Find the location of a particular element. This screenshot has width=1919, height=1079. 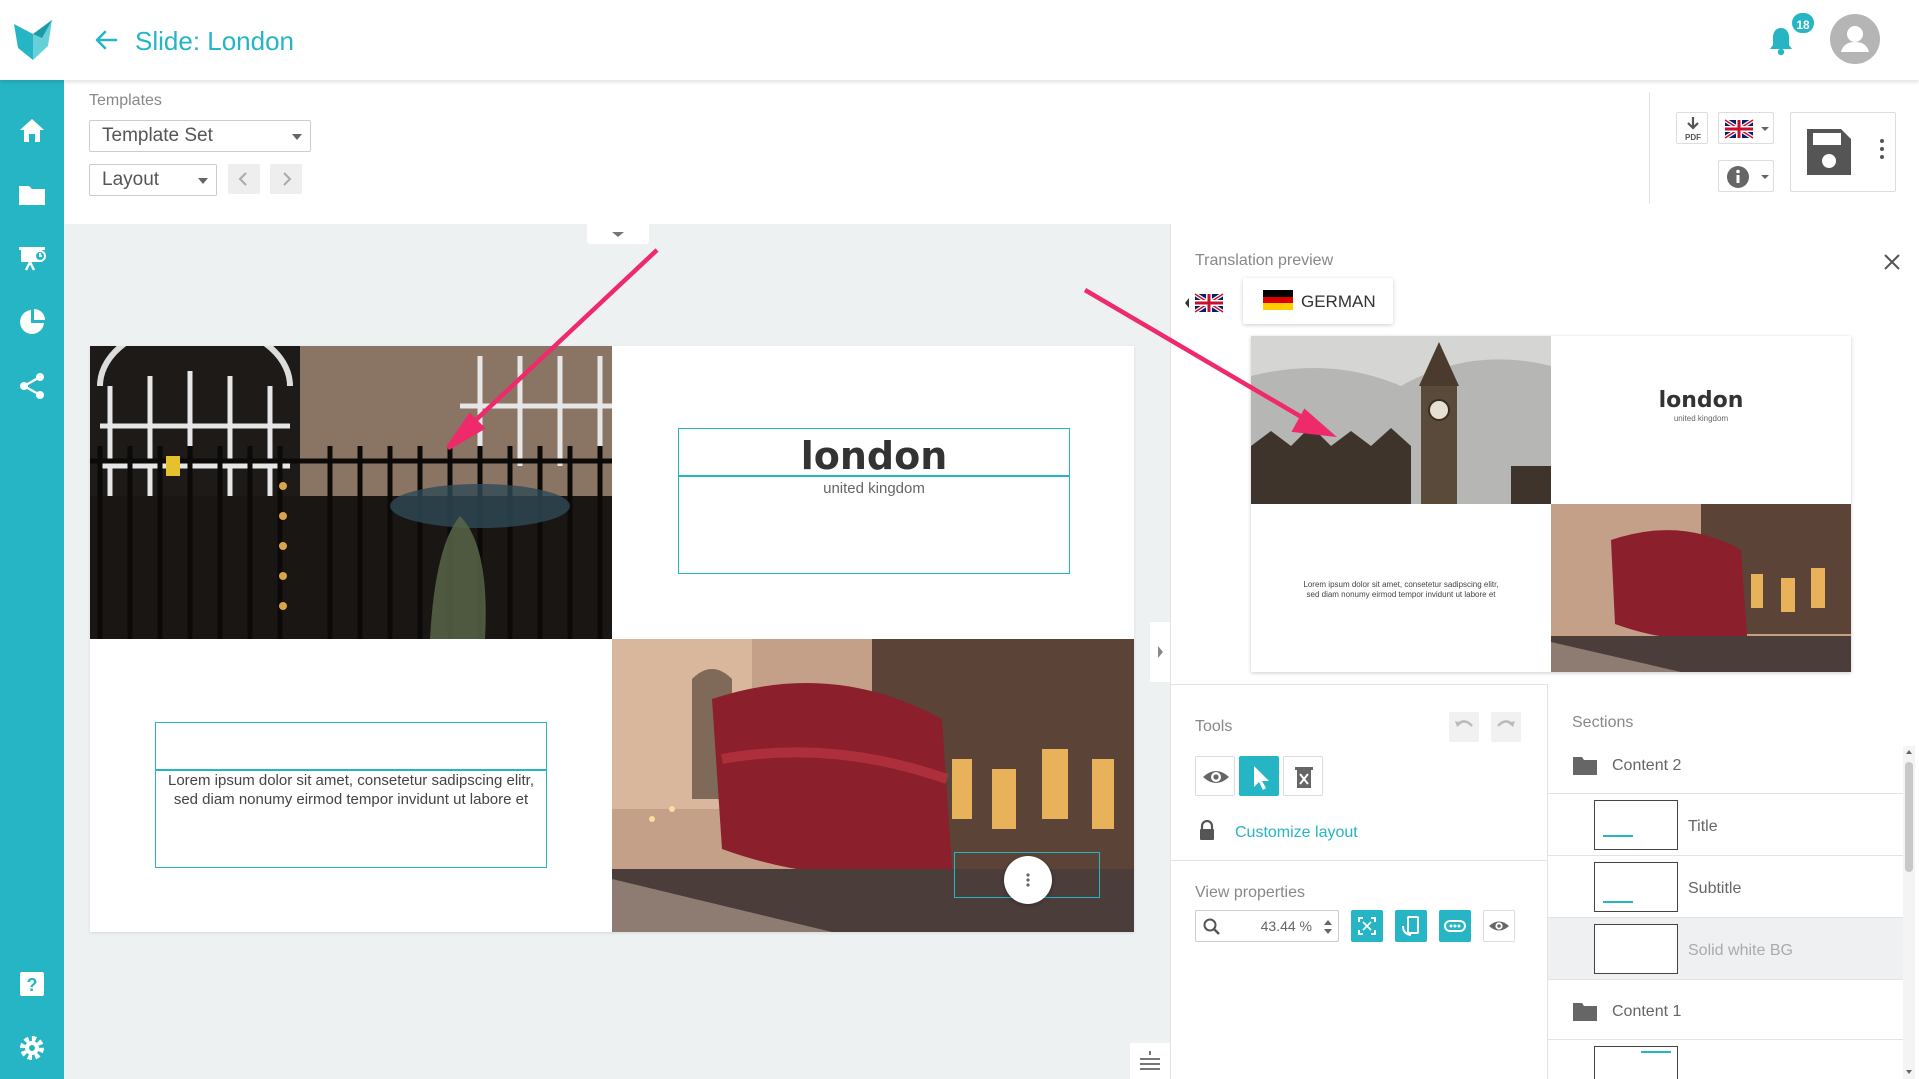

section-layer-solid-white-bg: Solid white BG is located at coordinates (1728, 949).